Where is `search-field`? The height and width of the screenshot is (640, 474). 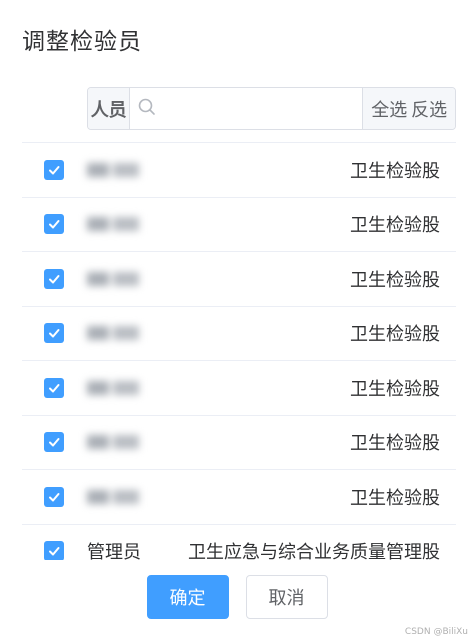
search-field is located at coordinates (246, 108).